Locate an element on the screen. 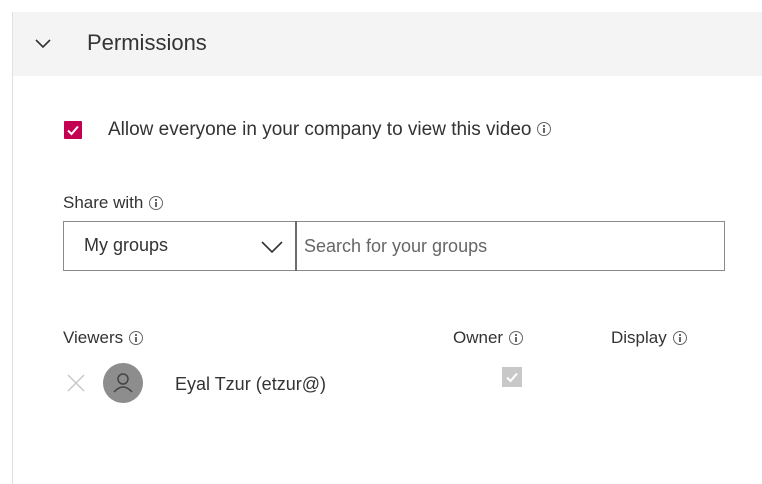 The image size is (762, 484). input-divider is located at coordinates (296, 246).